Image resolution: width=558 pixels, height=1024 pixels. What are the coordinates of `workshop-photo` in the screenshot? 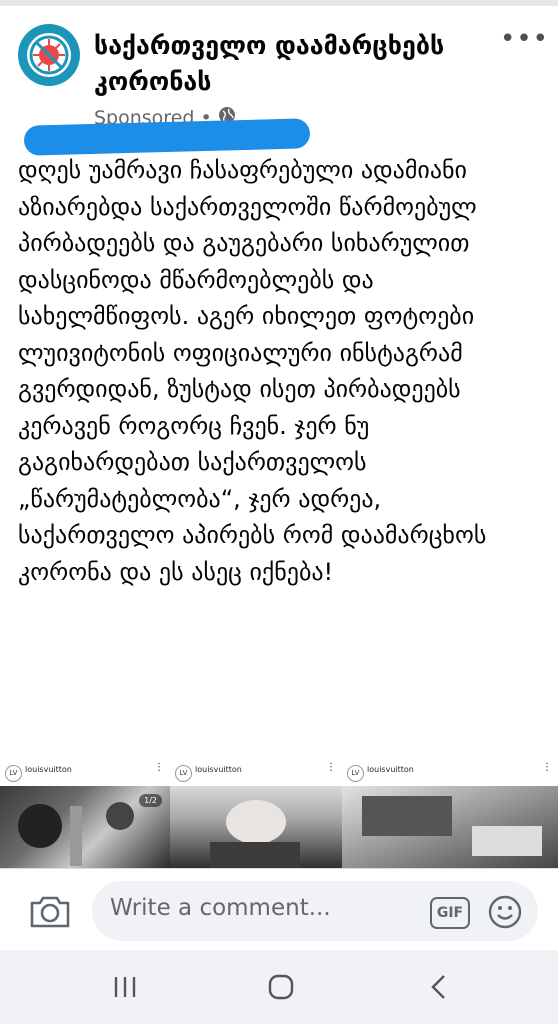 It's located at (450, 827).